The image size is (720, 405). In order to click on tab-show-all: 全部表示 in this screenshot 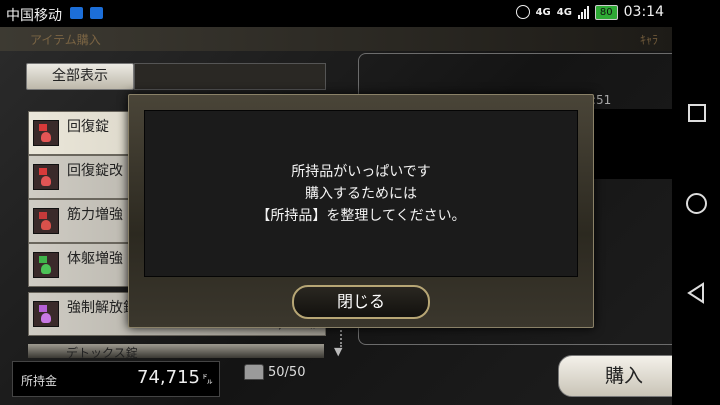, I will do `click(80, 76)`.